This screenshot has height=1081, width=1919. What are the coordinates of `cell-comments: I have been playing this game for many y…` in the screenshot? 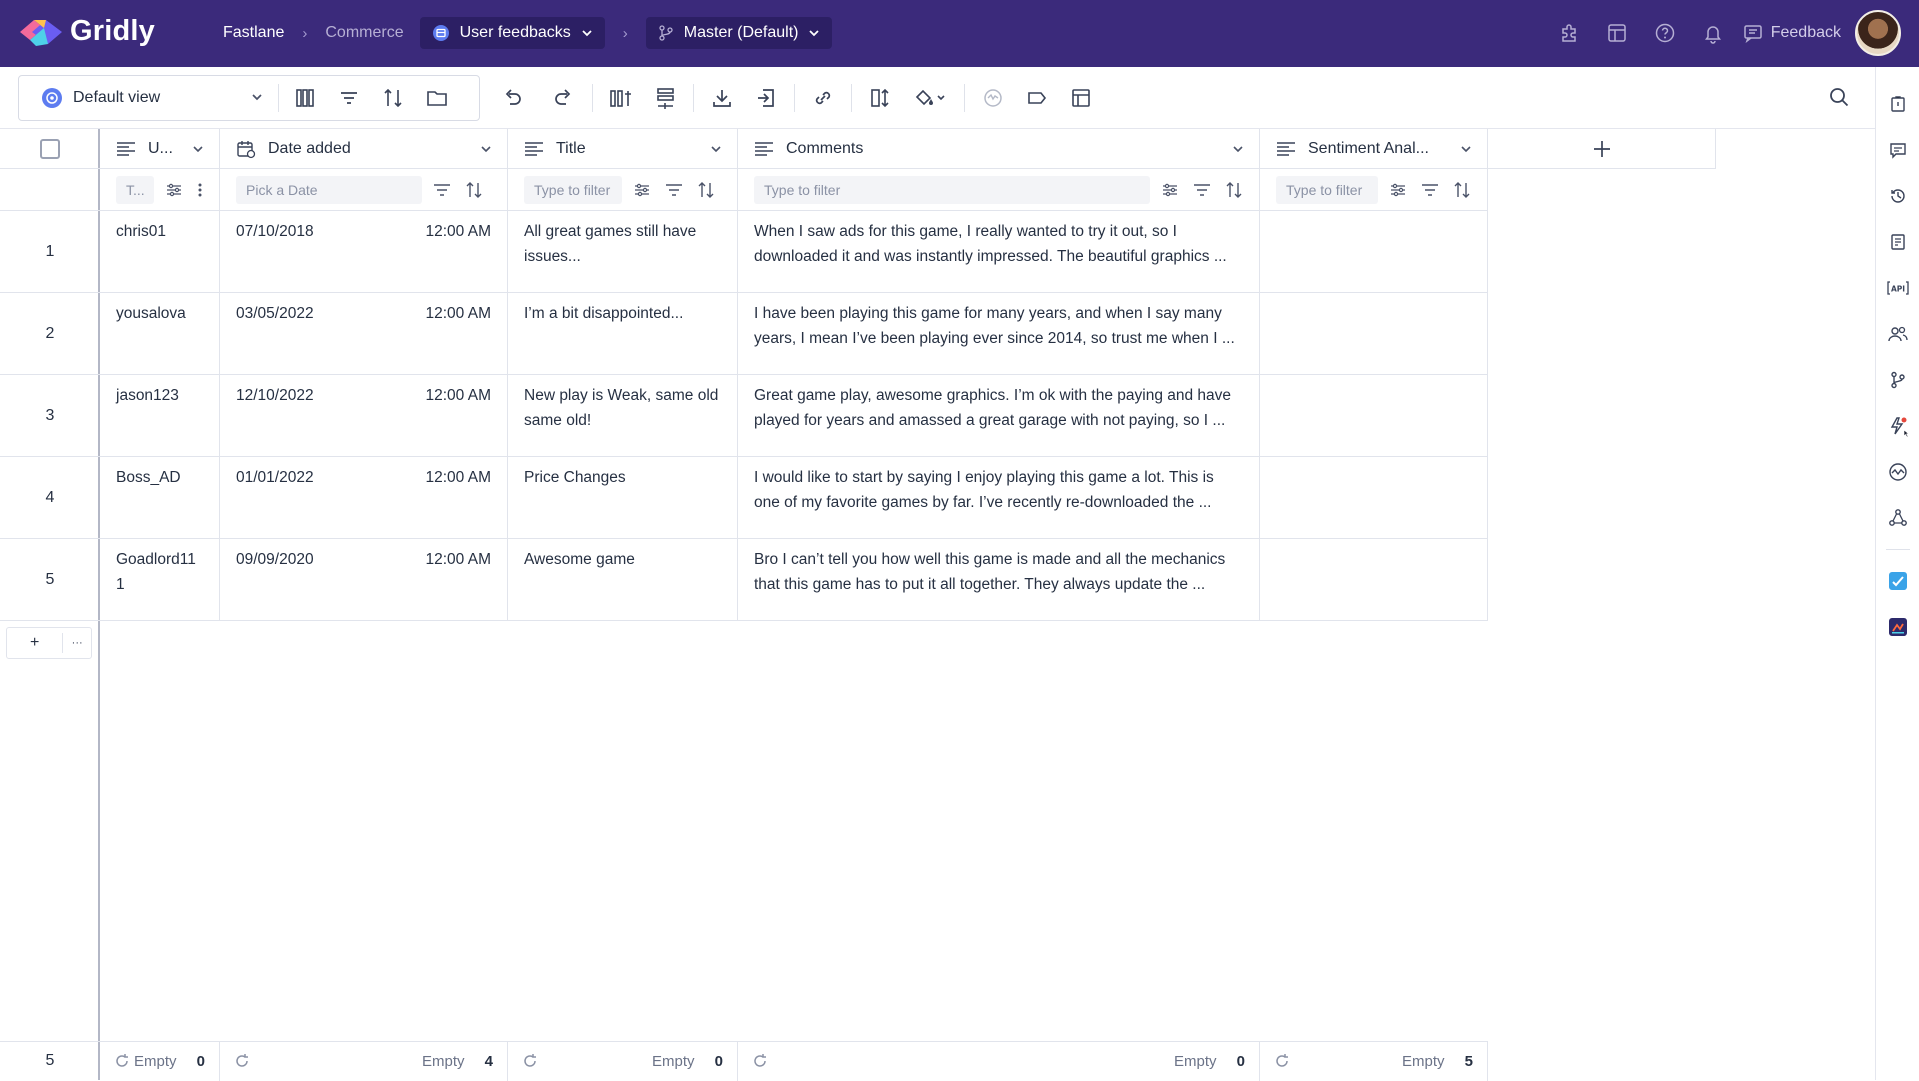 It's located at (999, 334).